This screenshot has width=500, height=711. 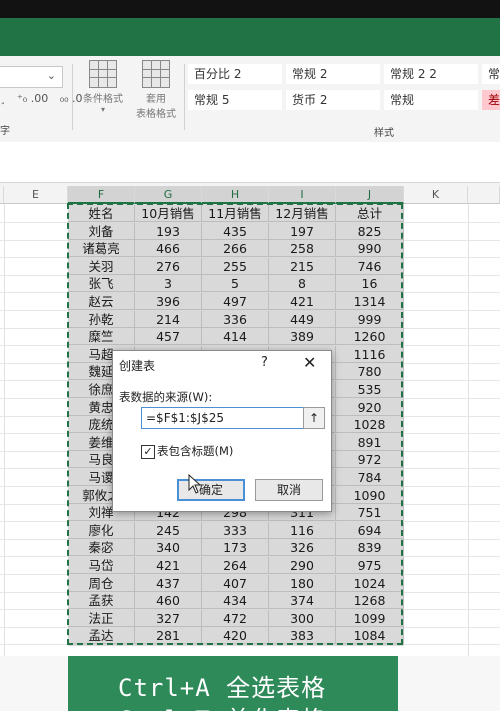 I want to click on increase-decimal-button: ⁺₀ .00, so click(x=32, y=98).